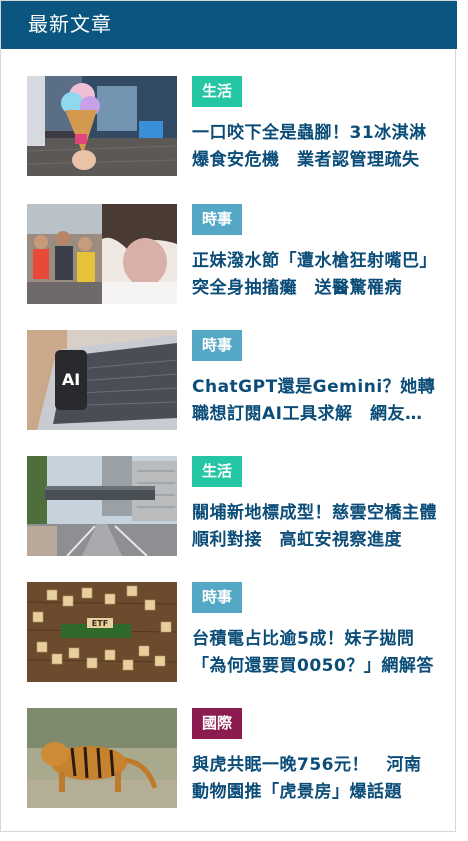  What do you see at coordinates (102, 632) in the screenshot?
I see `thumbnail-letter-tiles: ETF` at bounding box center [102, 632].